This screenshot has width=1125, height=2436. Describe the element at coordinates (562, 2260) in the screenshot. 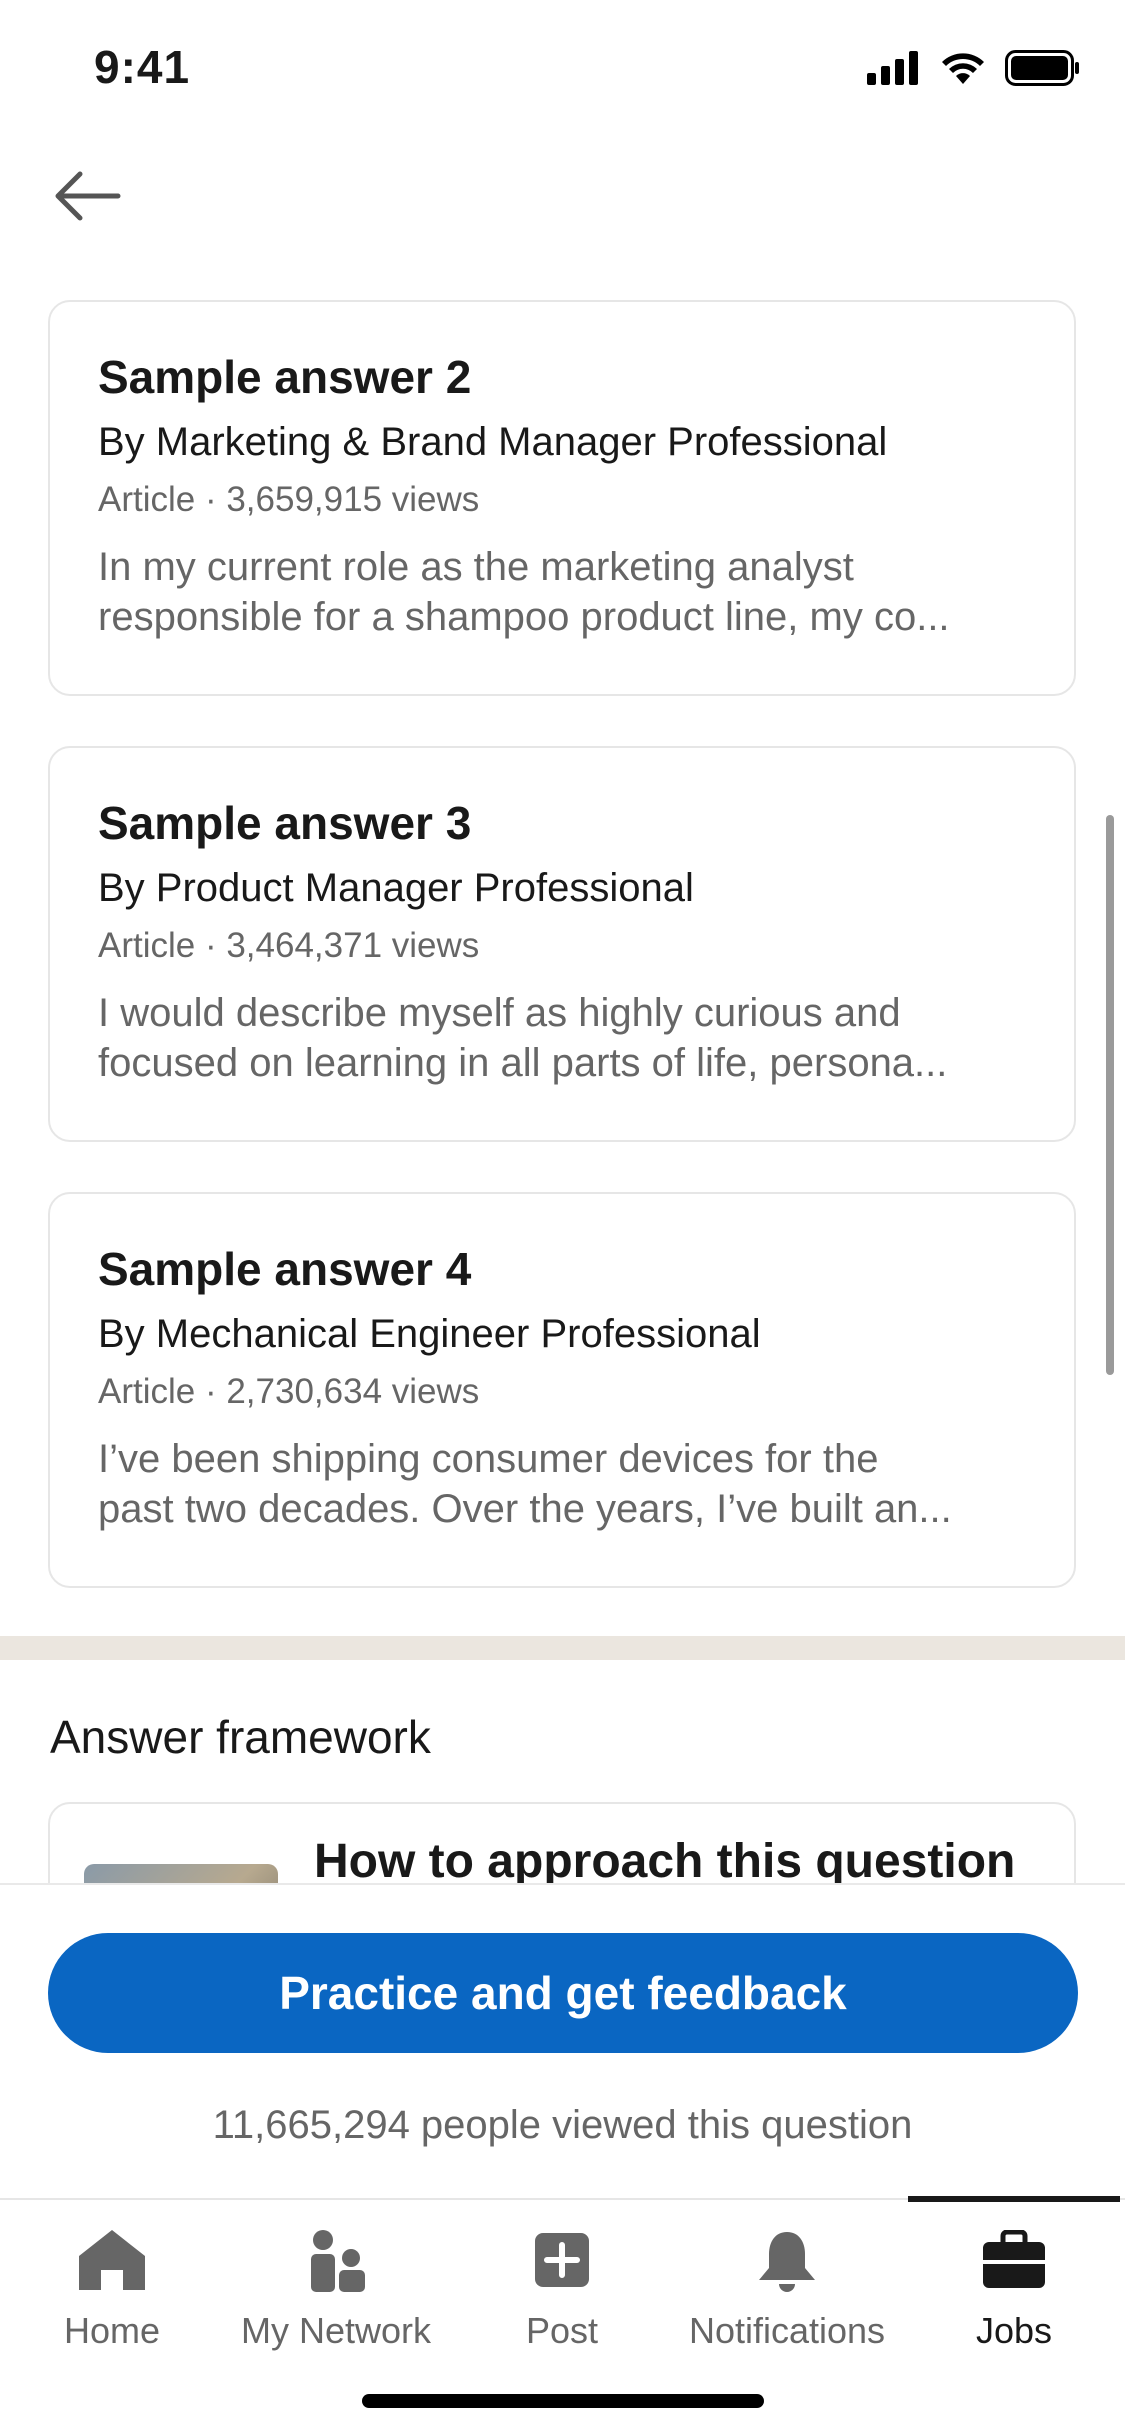

I see `post-icon` at that location.